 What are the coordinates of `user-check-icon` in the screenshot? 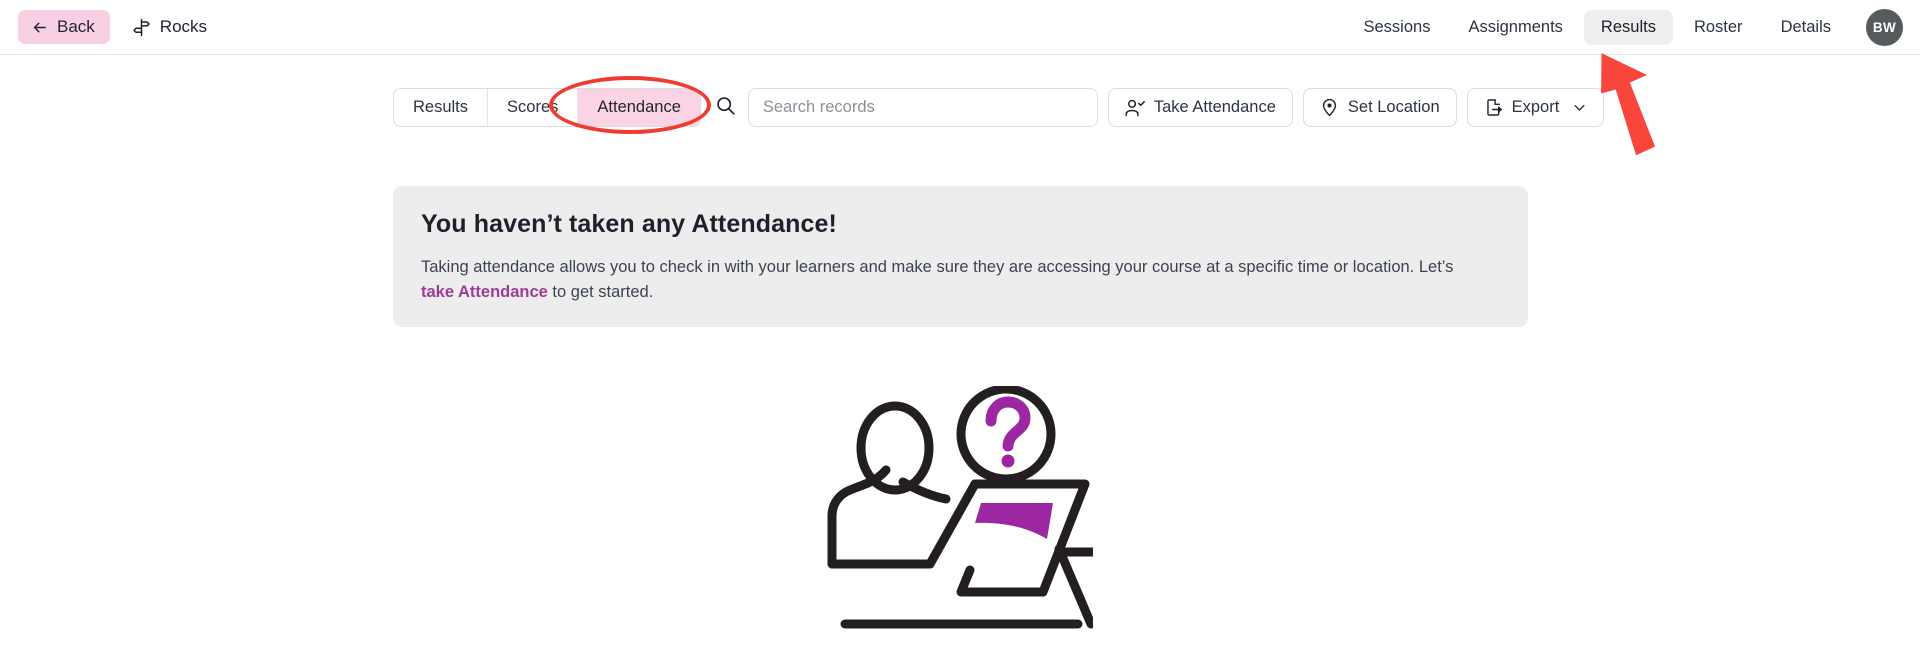 It's located at (1135, 108).